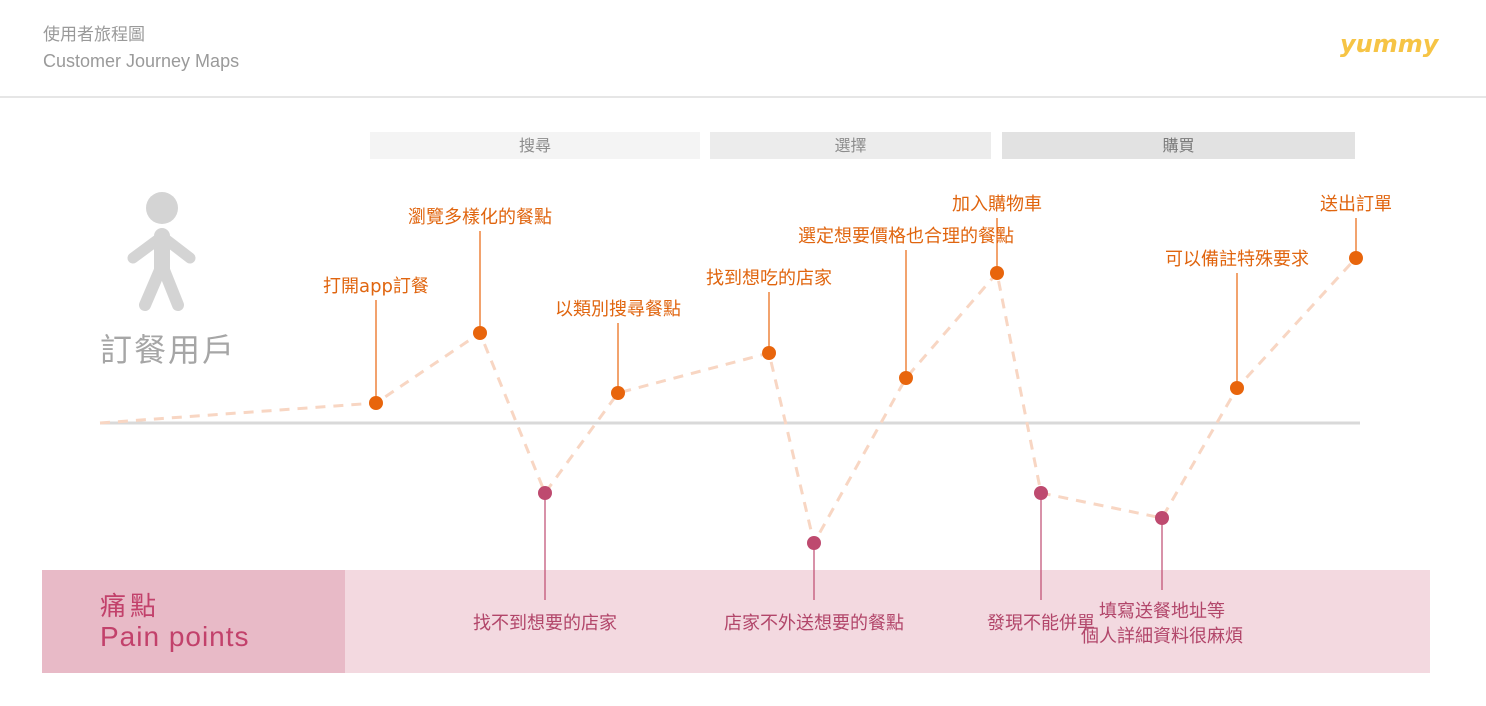 The width and height of the screenshot is (1486, 706). Describe the element at coordinates (814, 623) in the screenshot. I see `pain-point-label: 店家不外送想要的餐點` at that location.